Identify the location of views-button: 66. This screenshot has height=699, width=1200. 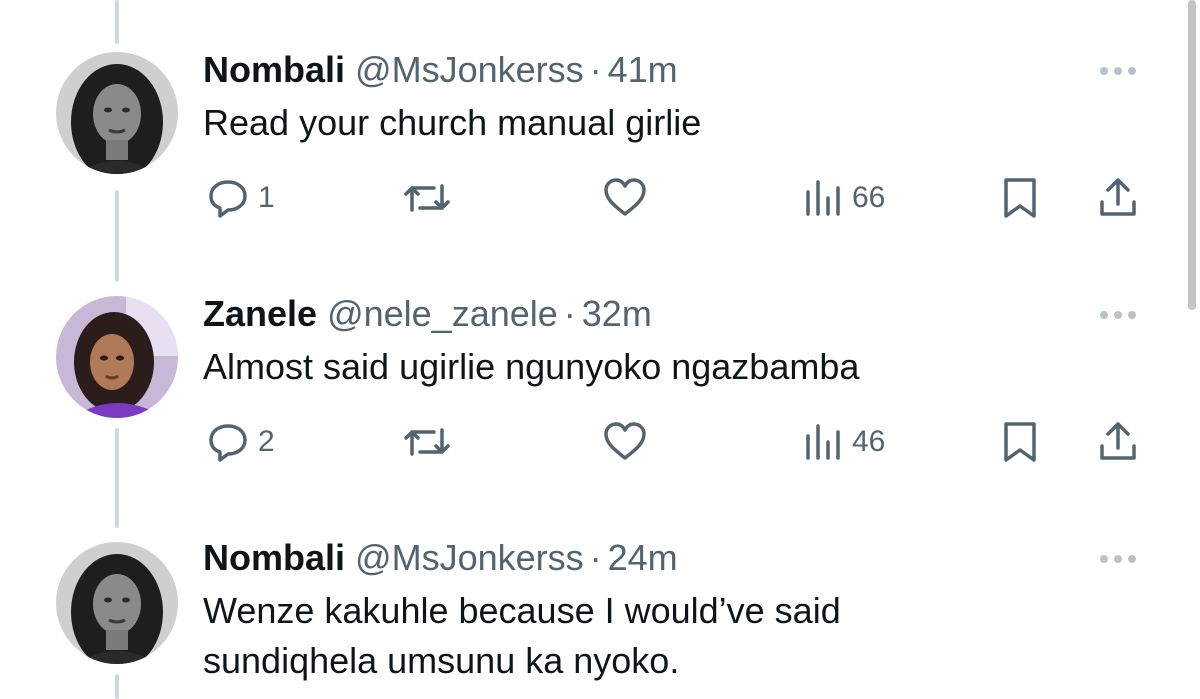
(844, 198).